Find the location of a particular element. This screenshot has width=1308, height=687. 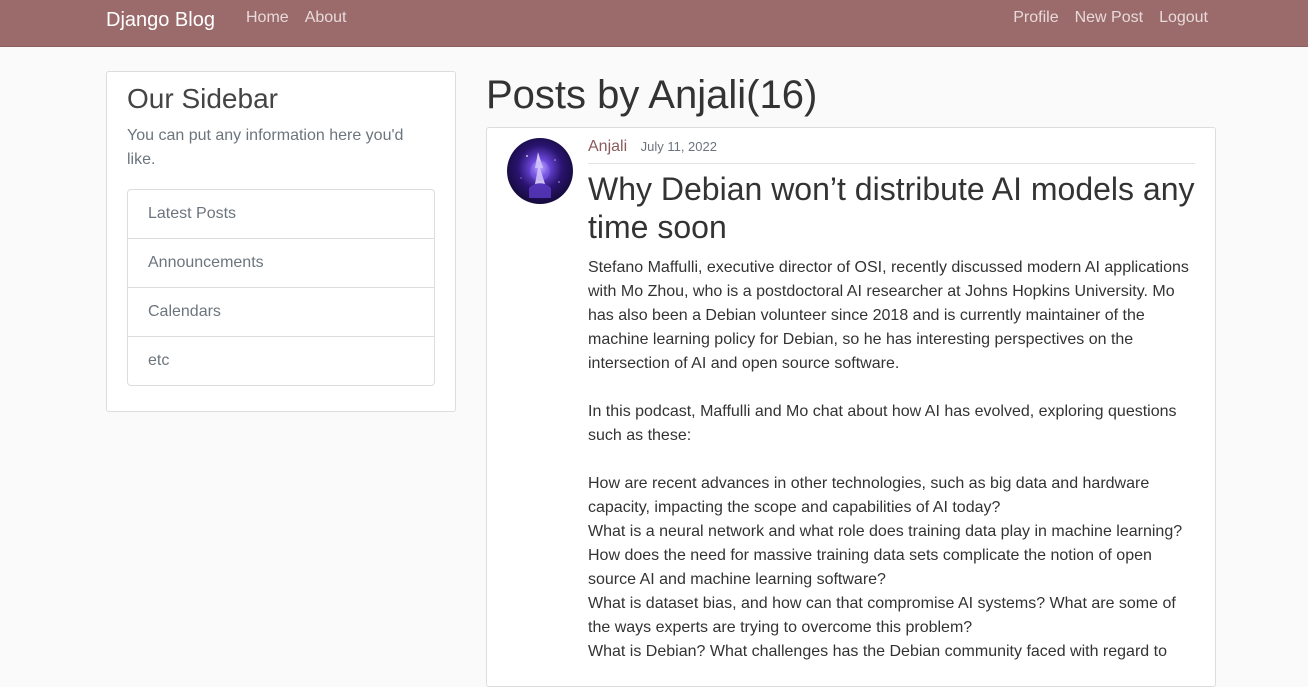

nav-link-logout: Logout is located at coordinates (1183, 18).